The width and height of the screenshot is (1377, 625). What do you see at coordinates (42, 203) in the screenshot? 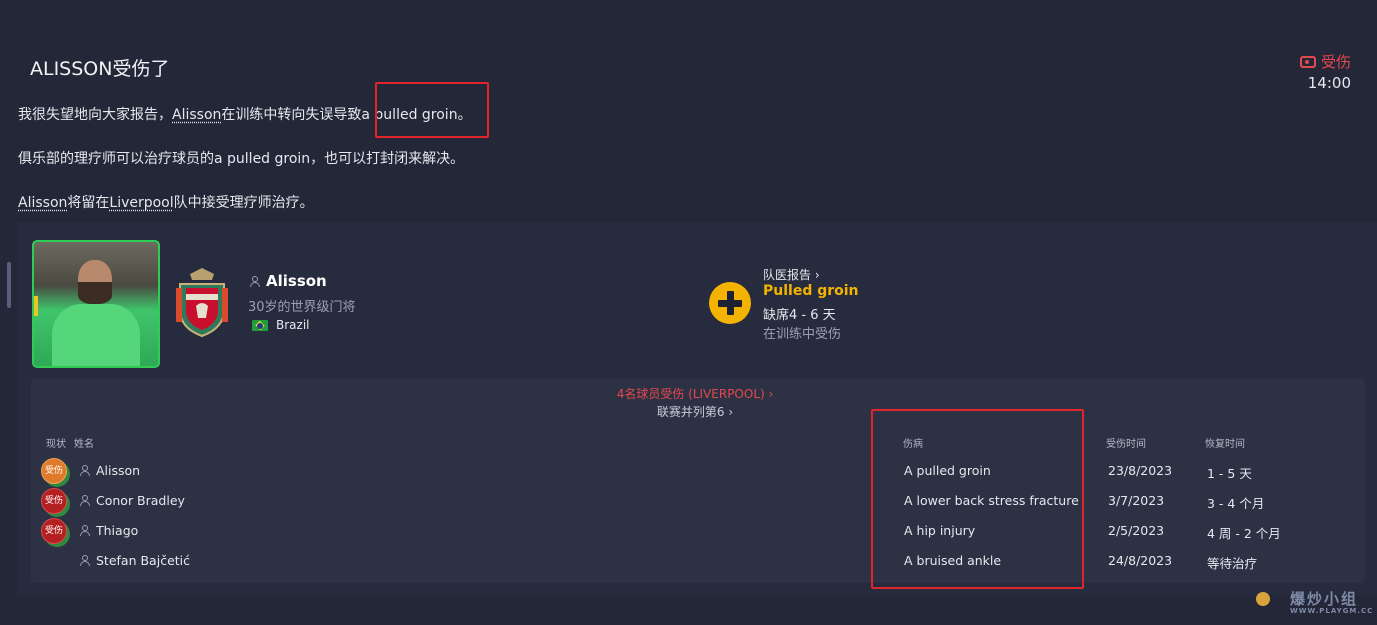
I see `player-link-2: Alisson` at bounding box center [42, 203].